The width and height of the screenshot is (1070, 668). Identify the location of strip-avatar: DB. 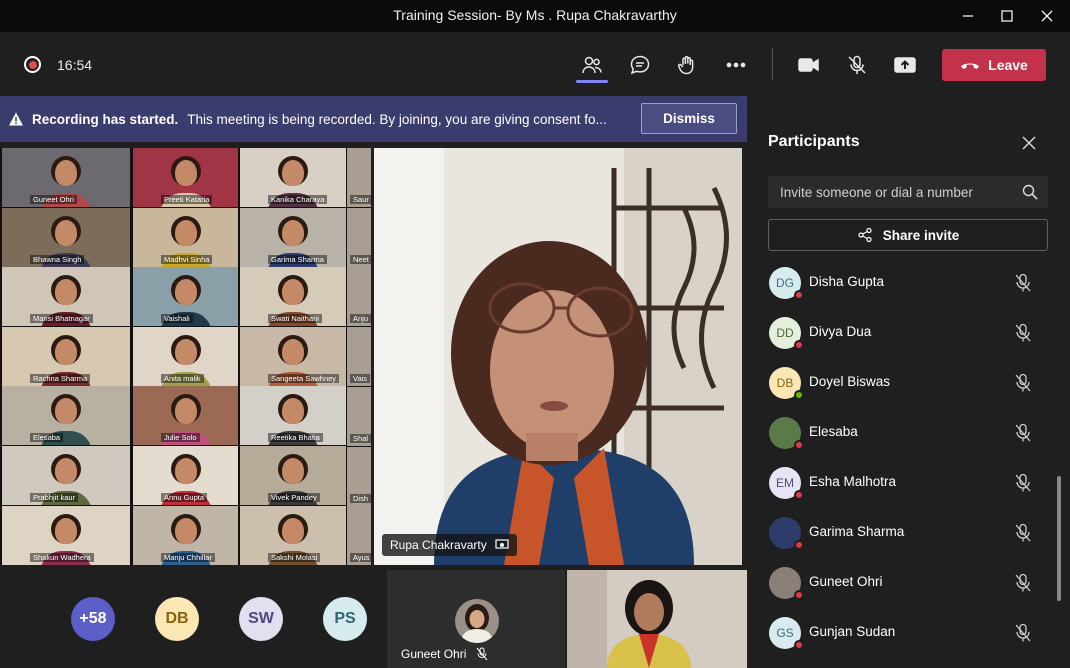
(177, 619).